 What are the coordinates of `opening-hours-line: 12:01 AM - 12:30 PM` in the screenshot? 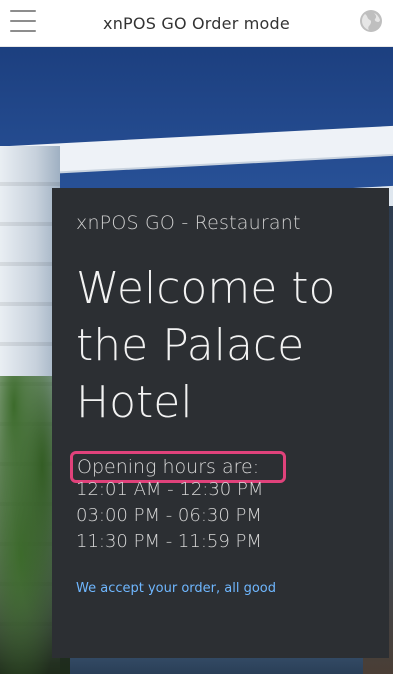 It's located at (170, 489).